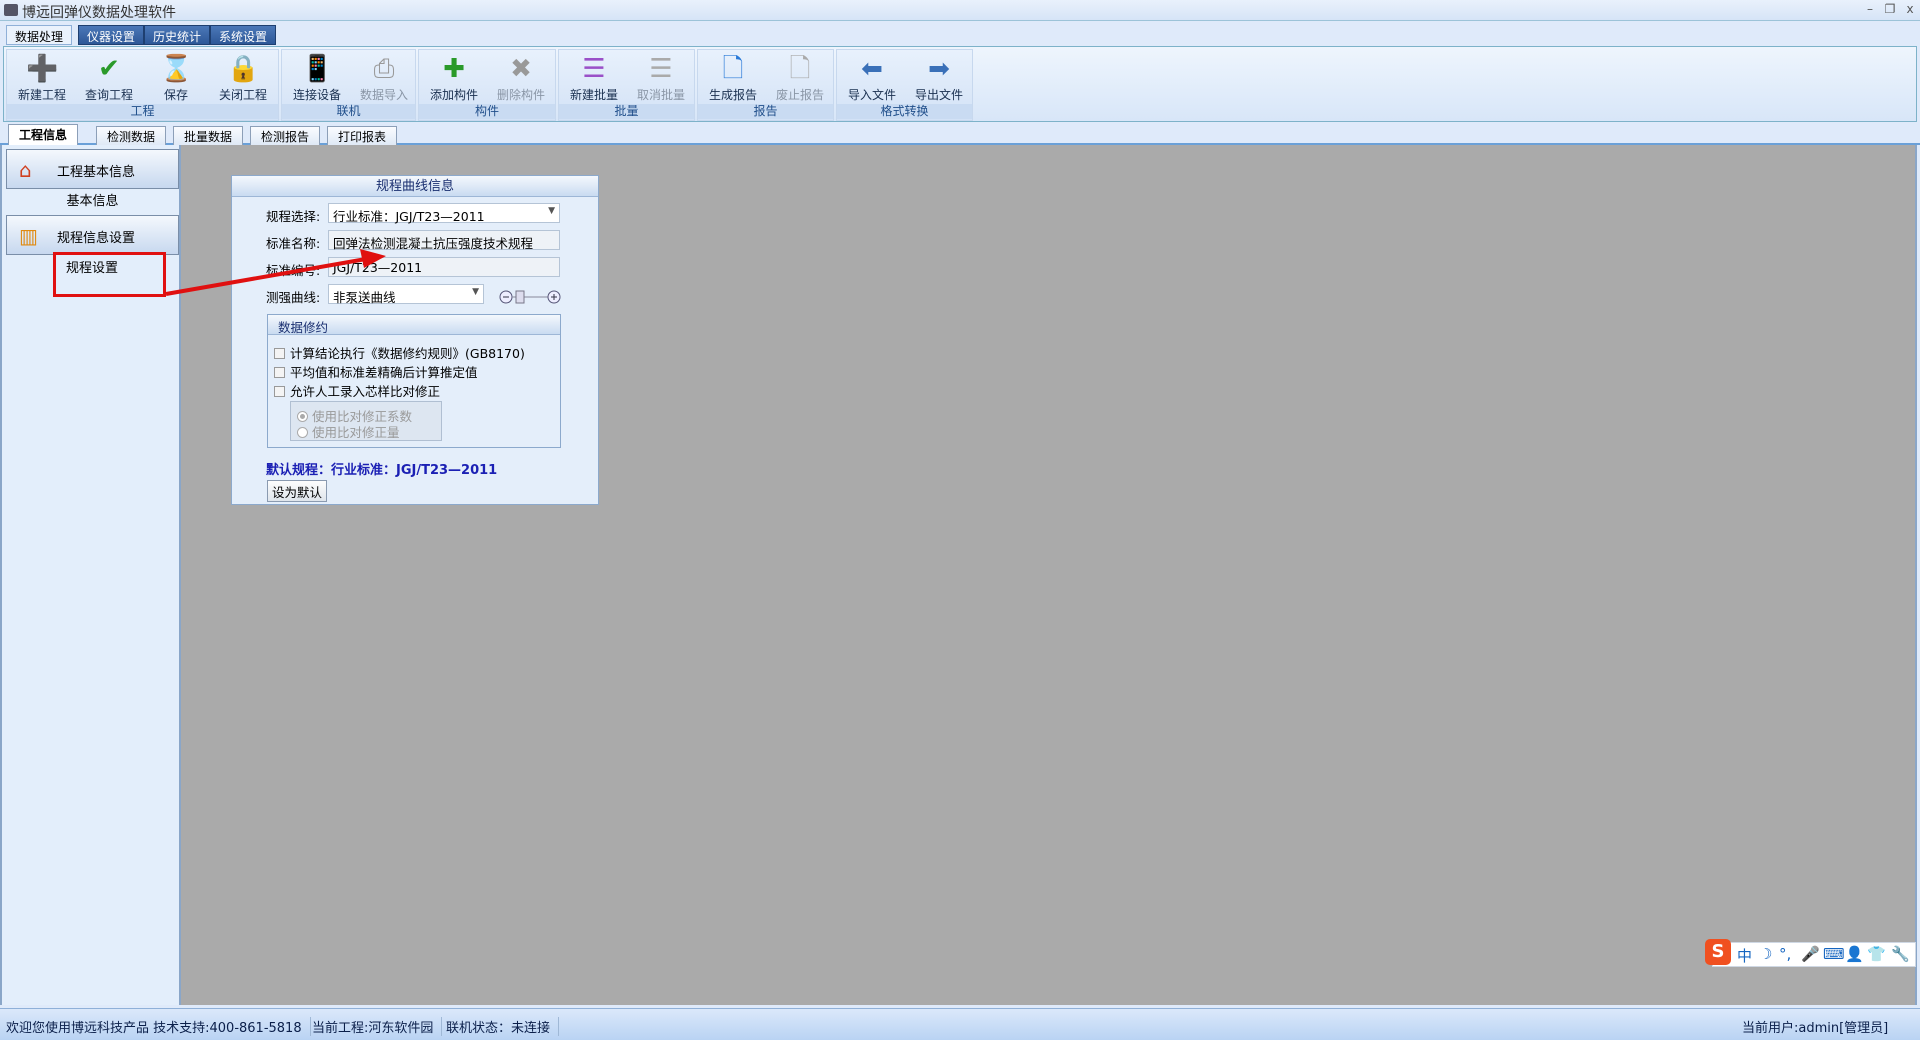  What do you see at coordinates (366, 421) in the screenshot?
I see `correction-radio-group: 使用比对修正系数 使用比对修正量` at bounding box center [366, 421].